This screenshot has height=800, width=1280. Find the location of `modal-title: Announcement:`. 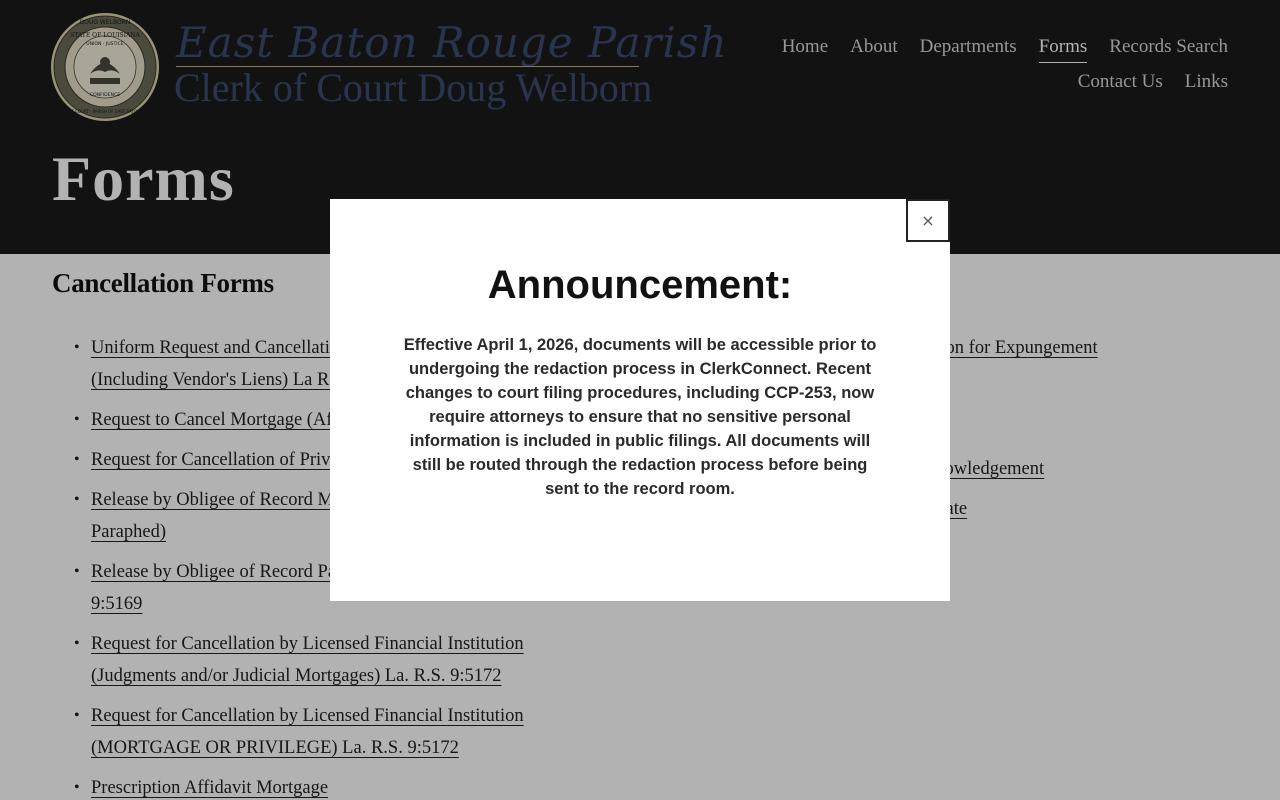

modal-title: Announcement: is located at coordinates (640, 285).